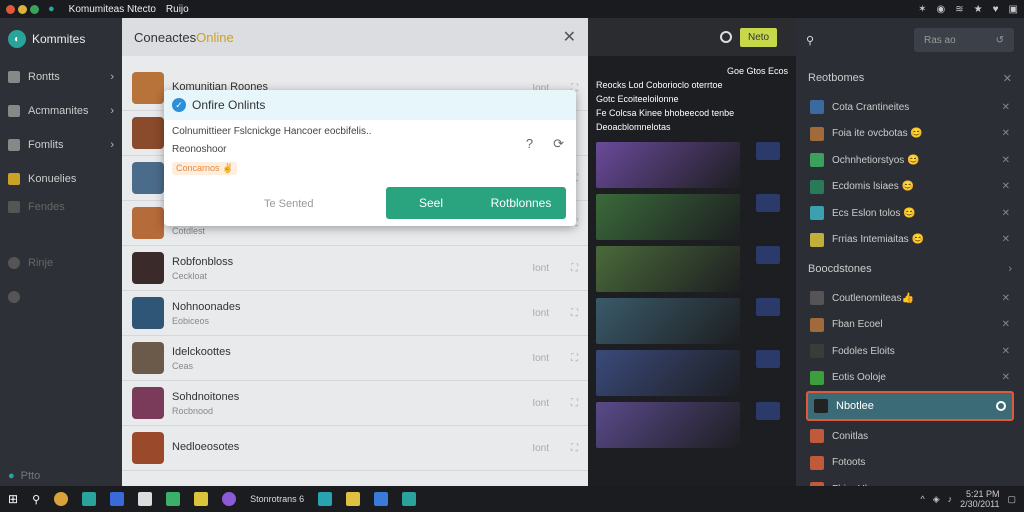  I want to click on volume-icon: ♪, so click(950, 499).